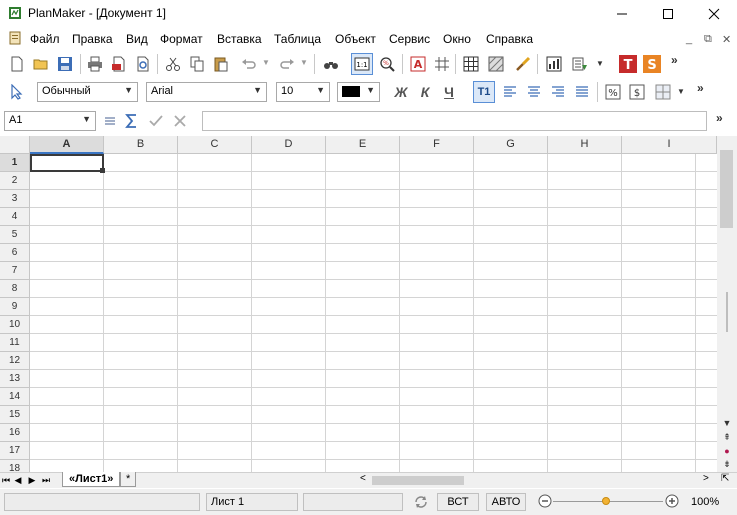  Describe the element at coordinates (582, 92) in the screenshot. I see `justify-button` at that location.